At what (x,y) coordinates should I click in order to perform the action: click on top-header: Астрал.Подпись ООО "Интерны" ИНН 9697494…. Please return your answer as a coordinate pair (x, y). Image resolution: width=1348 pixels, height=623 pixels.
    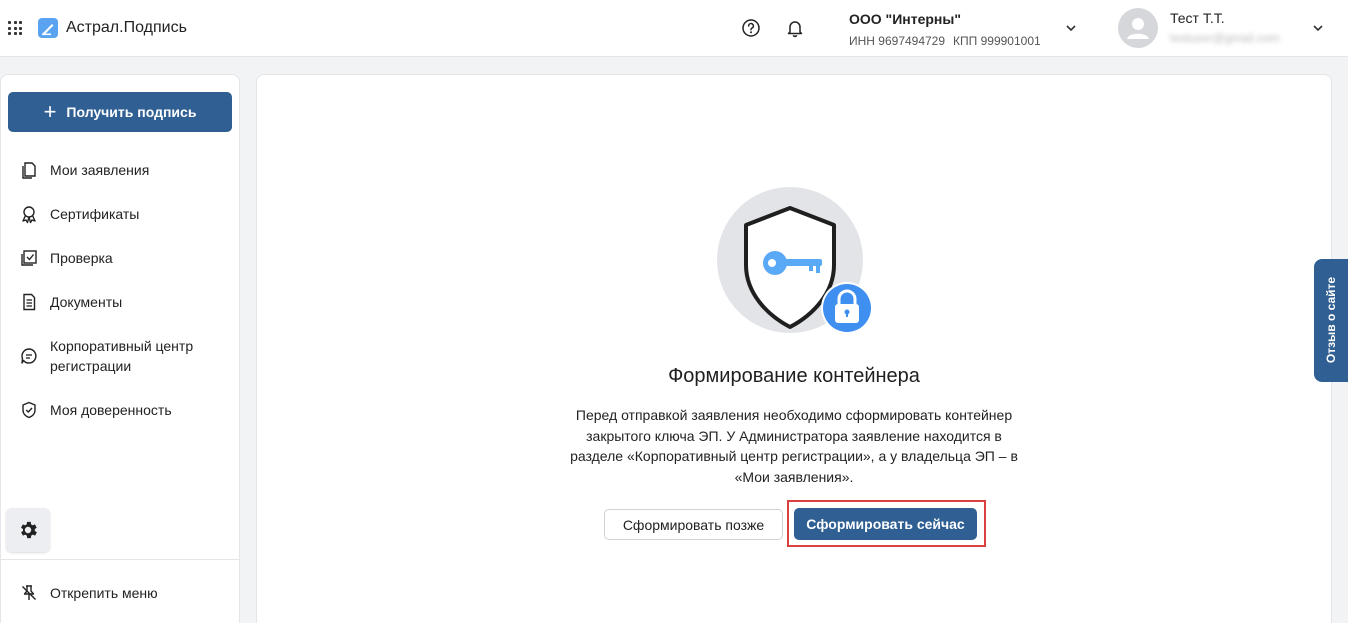
    Looking at the image, I should click on (674, 28).